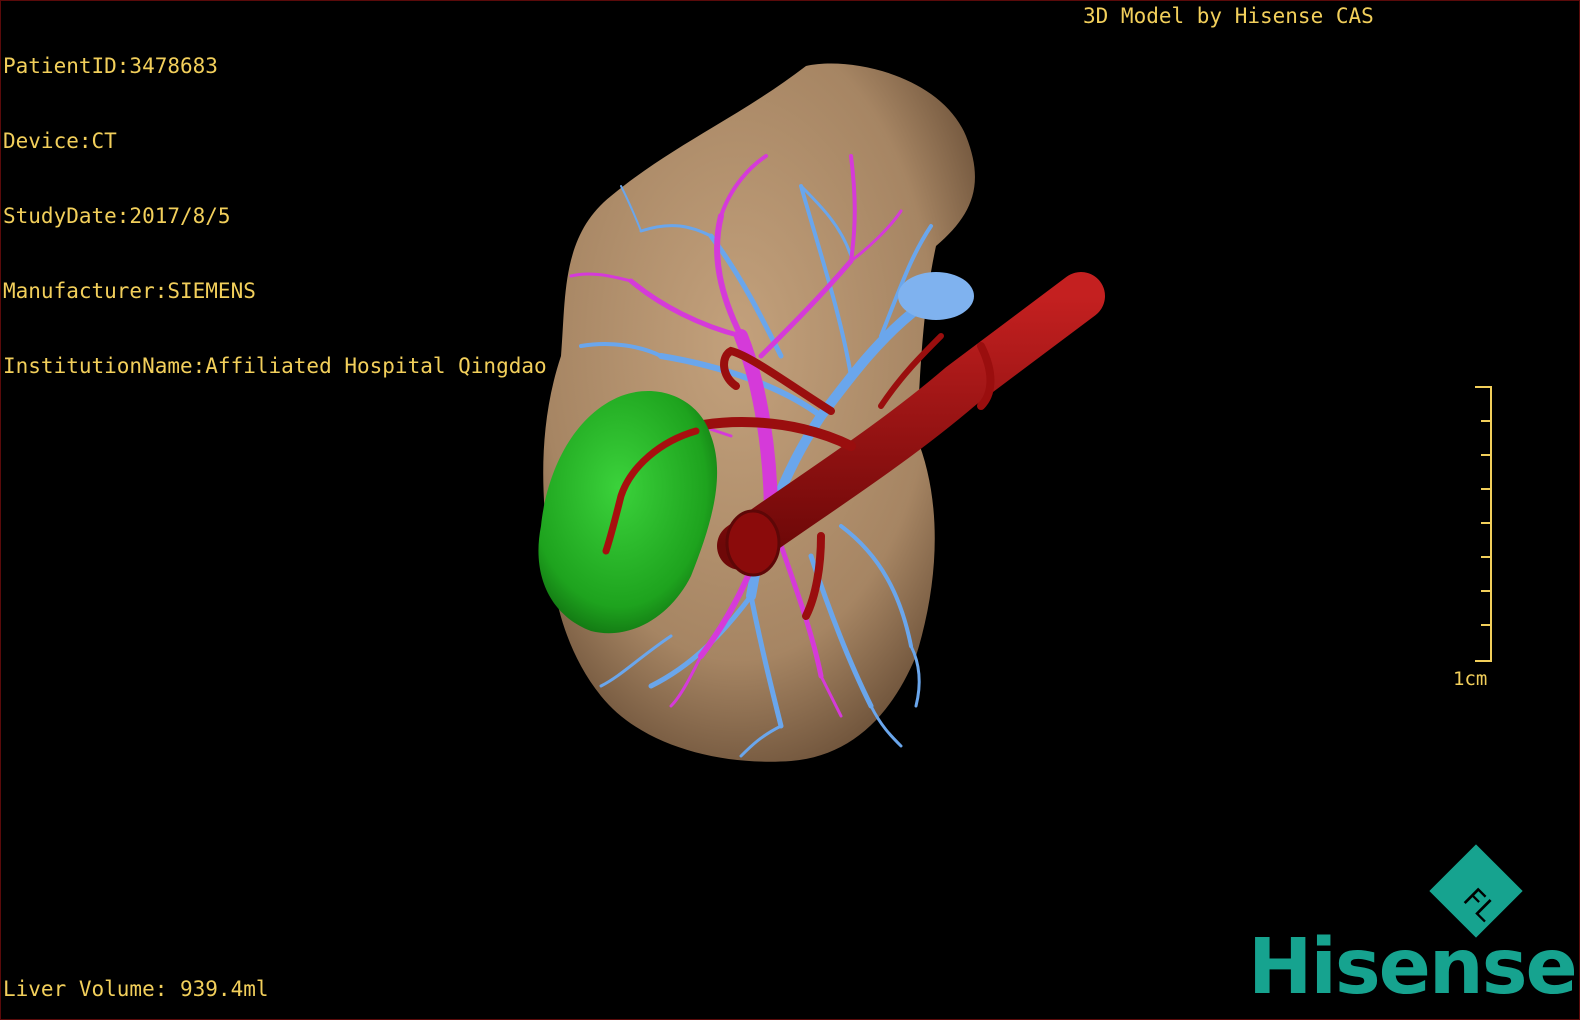 This screenshot has height=1020, width=1580. Describe the element at coordinates (136, 989) in the screenshot. I see `liver-volume-text: Liver Volume: 939.4ml` at that location.